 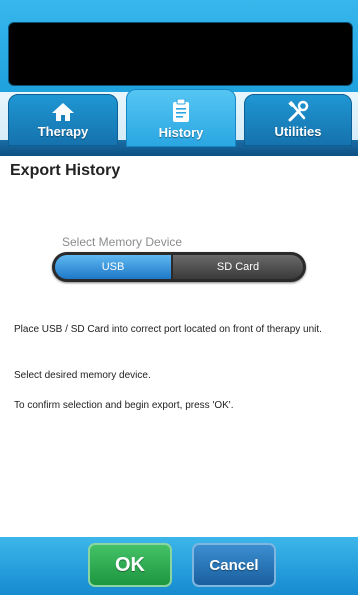 What do you see at coordinates (298, 131) in the screenshot?
I see `tab-utilities-label: Utilities` at bounding box center [298, 131].